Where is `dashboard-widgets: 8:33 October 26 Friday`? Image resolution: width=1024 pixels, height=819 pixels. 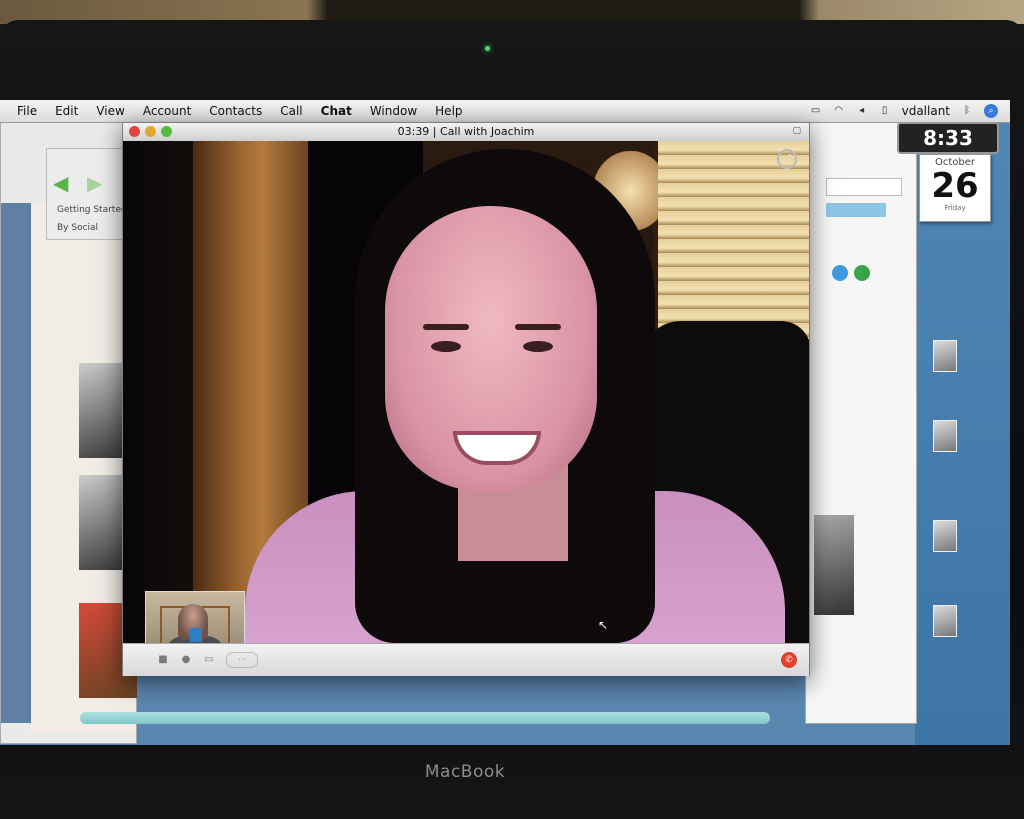 dashboard-widgets: 8:33 October 26 Friday is located at coordinates (948, 172).